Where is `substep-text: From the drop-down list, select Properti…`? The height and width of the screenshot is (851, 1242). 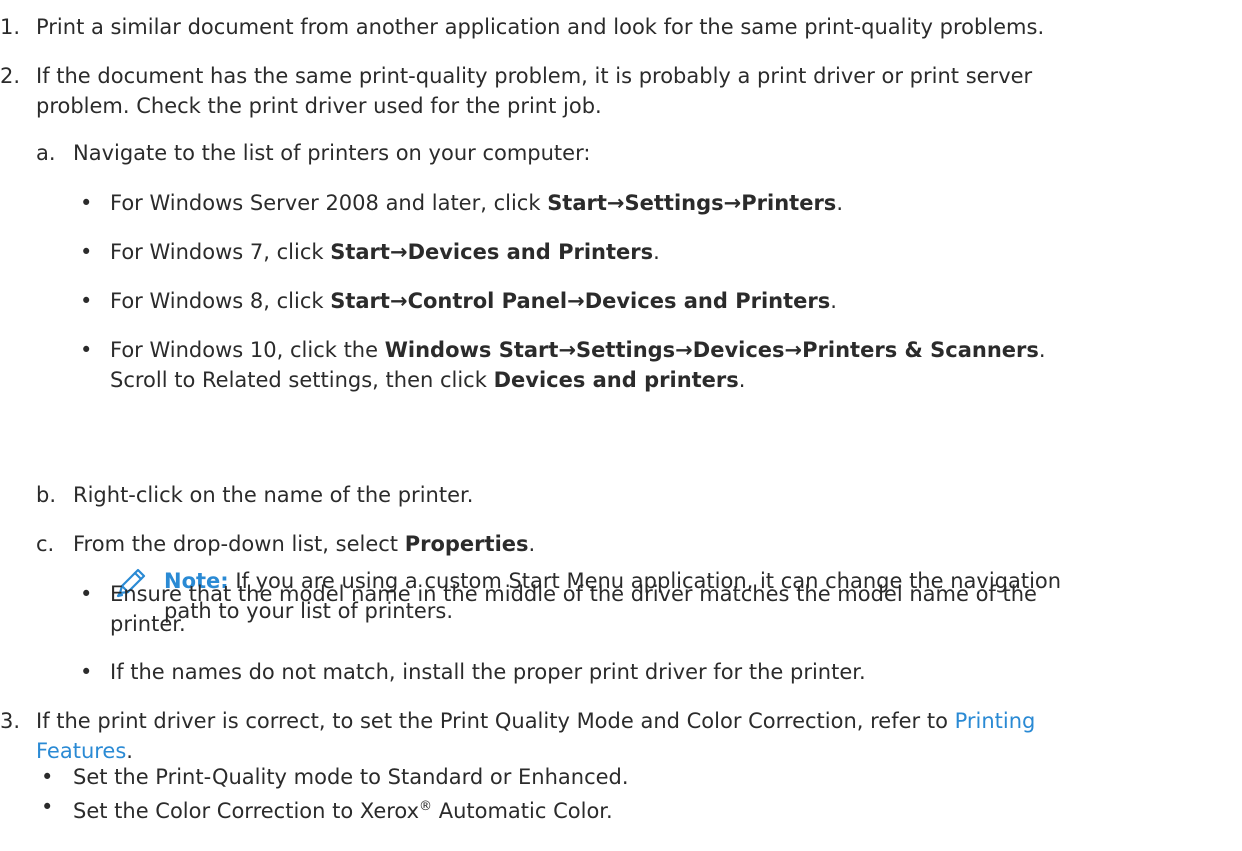
substep-text: From the drop-down list, select Properti… is located at coordinates (304, 544).